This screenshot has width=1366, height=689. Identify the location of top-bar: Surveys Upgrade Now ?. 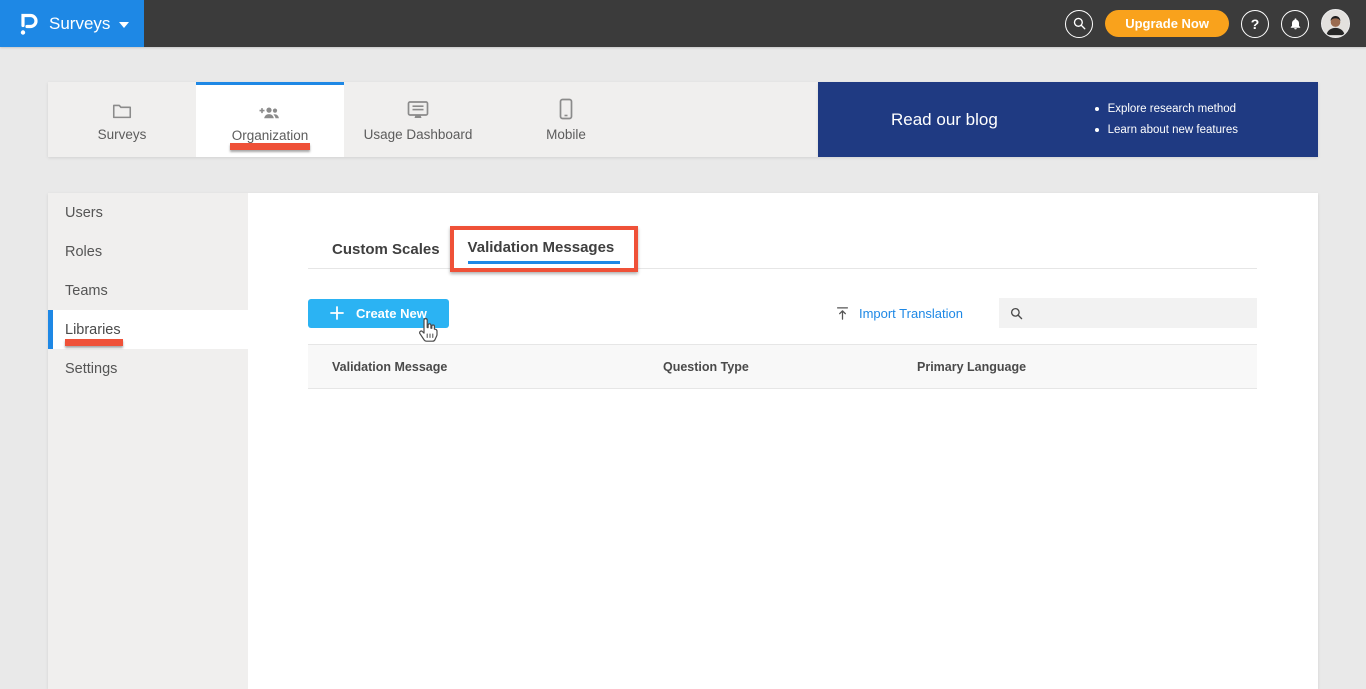
(683, 23).